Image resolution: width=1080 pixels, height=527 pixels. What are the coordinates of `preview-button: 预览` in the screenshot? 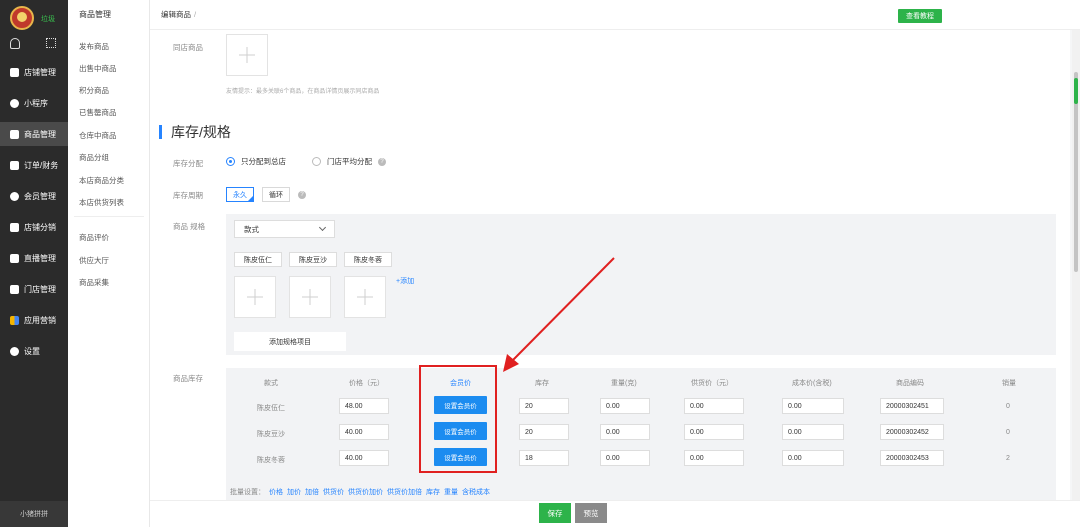 It's located at (591, 513).